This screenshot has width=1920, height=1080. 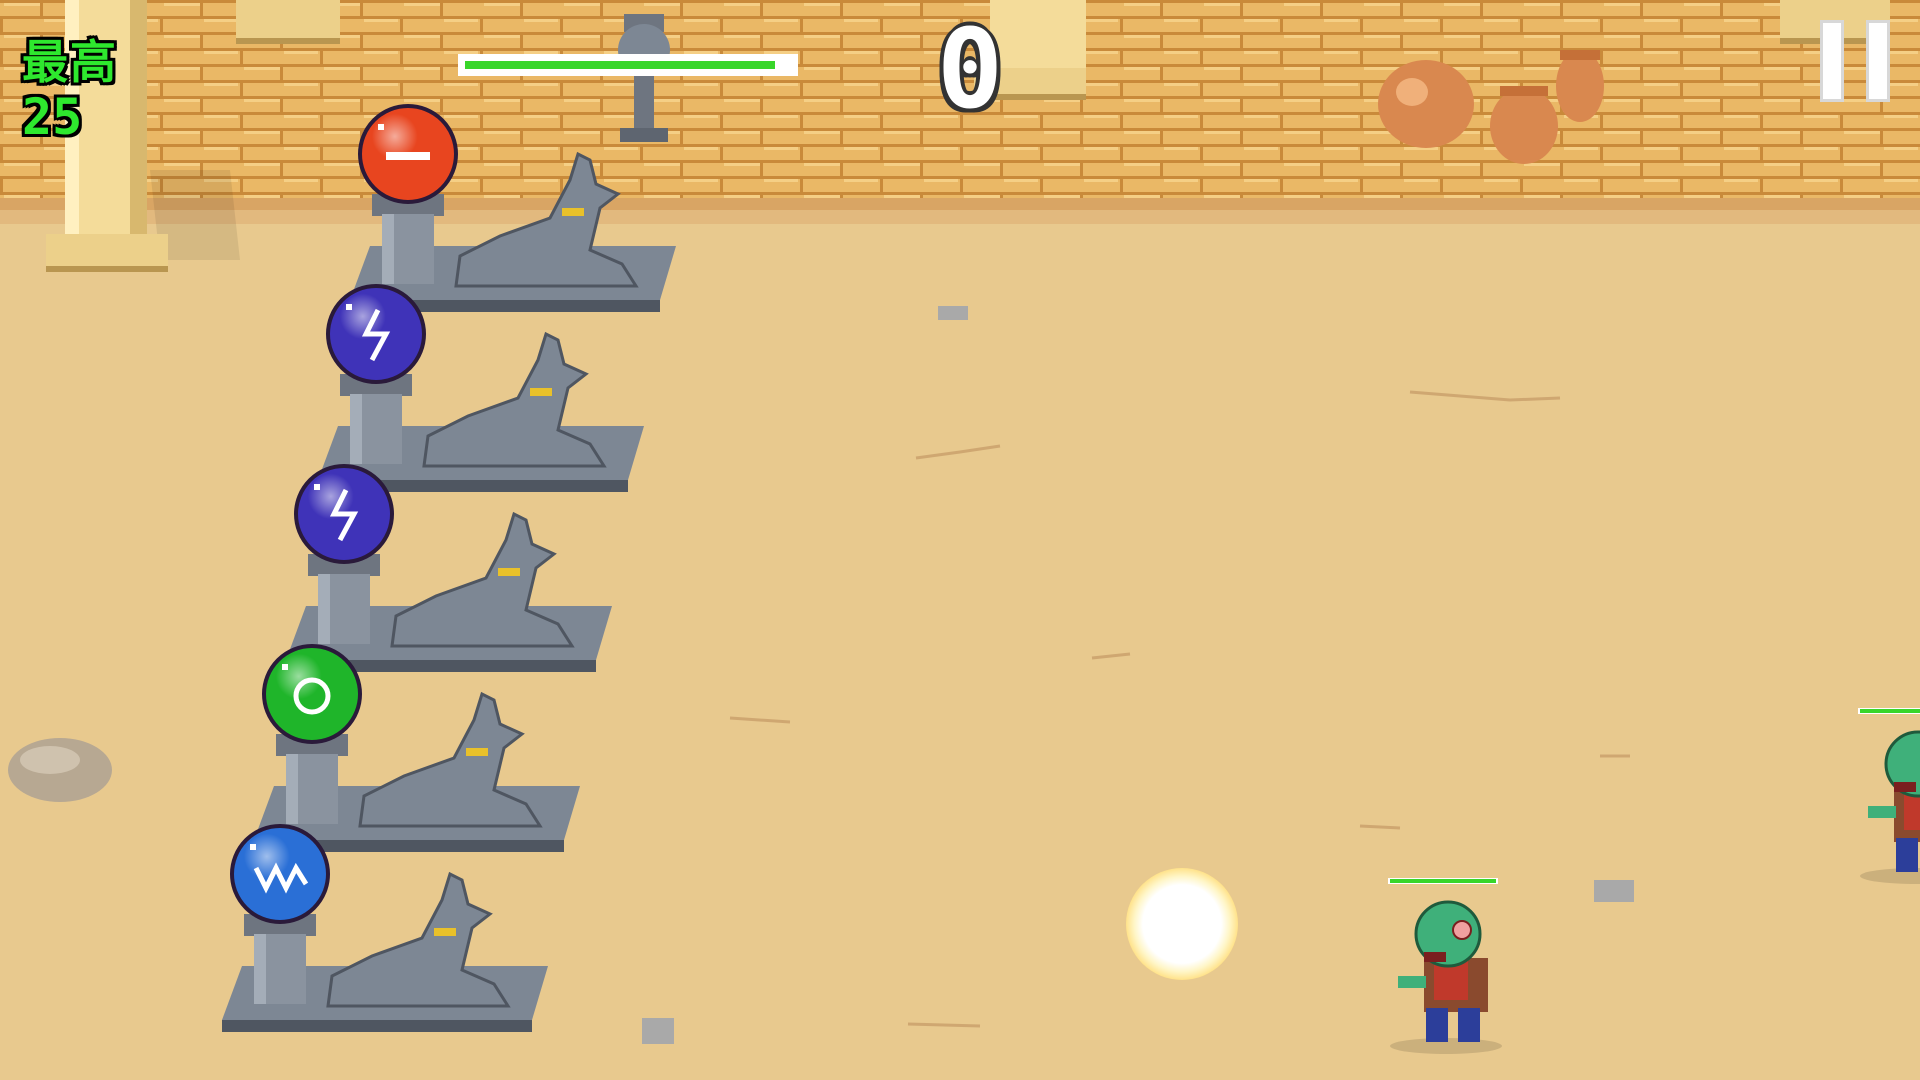 What do you see at coordinates (377, 1026) in the screenshot?
I see `tower-base-edge` at bounding box center [377, 1026].